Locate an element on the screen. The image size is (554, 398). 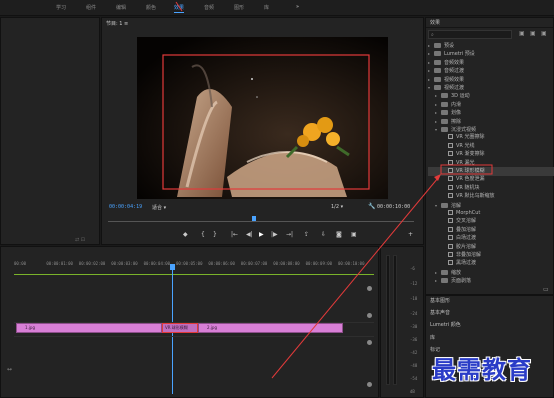
annotation-arrow-top is located at coordinates (179, 6).